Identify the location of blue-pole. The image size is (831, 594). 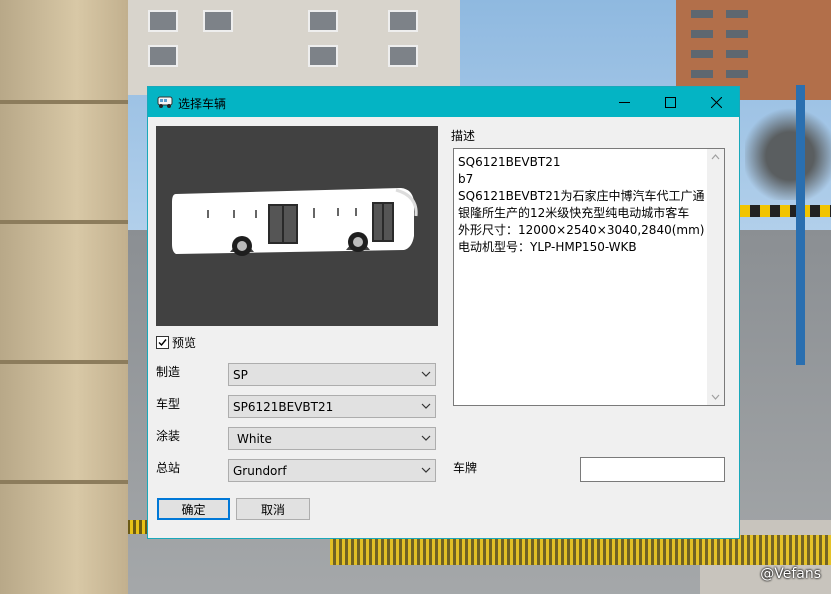
(800, 225).